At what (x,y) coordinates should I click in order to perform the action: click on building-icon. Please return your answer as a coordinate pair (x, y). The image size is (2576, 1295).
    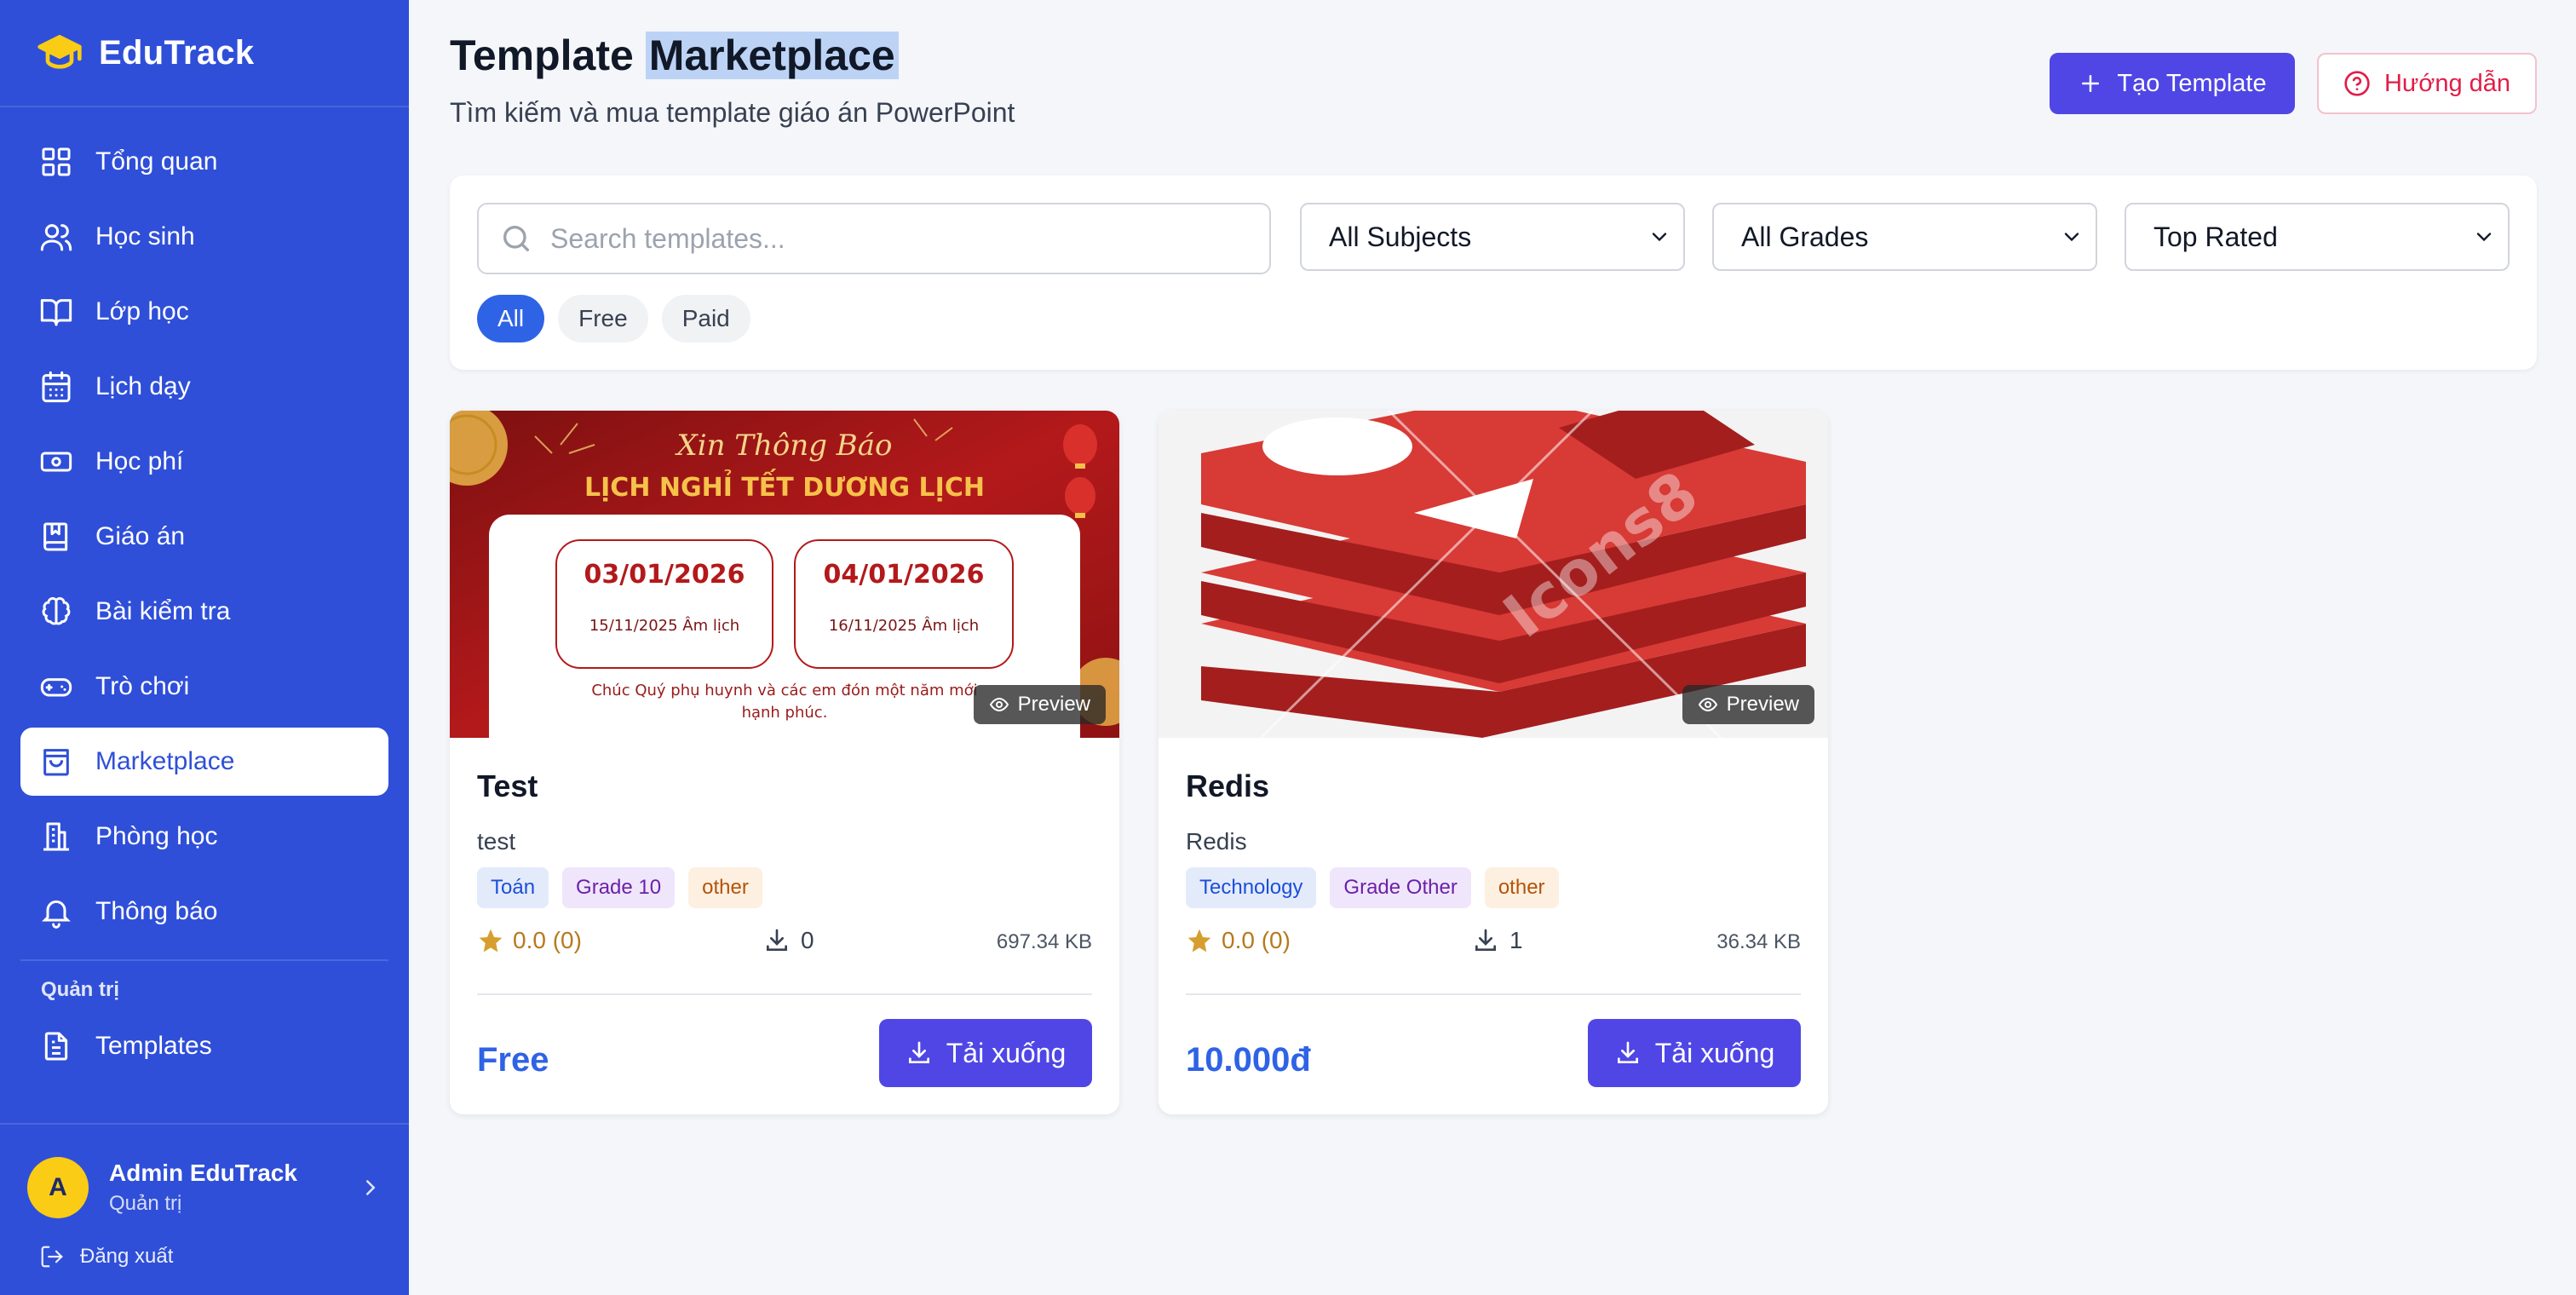
    Looking at the image, I should click on (56, 837).